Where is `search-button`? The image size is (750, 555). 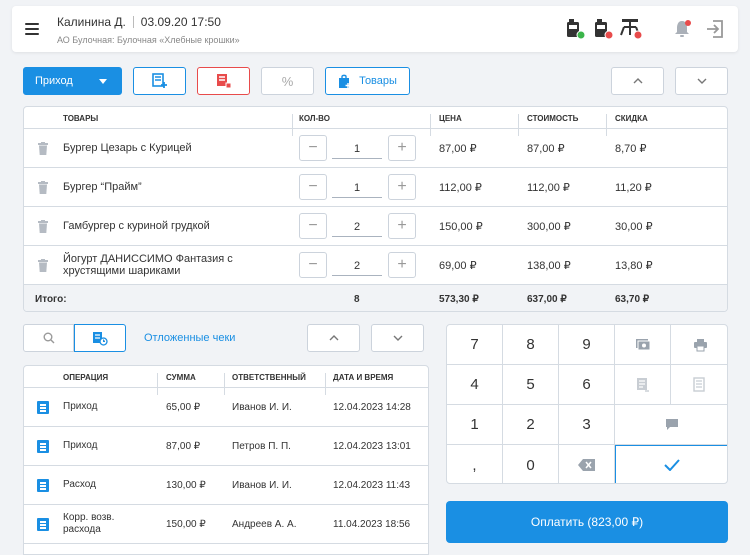 search-button is located at coordinates (48, 338).